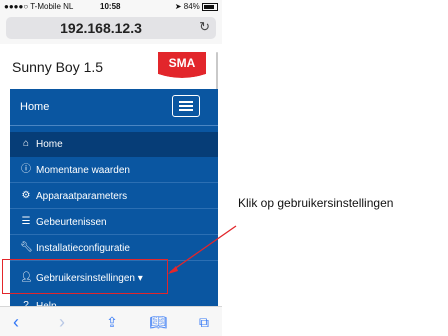 This screenshot has width=448, height=336. Describe the element at coordinates (316, 203) in the screenshot. I see `annotation-text: Klik op gebruikersinstellingen` at that location.